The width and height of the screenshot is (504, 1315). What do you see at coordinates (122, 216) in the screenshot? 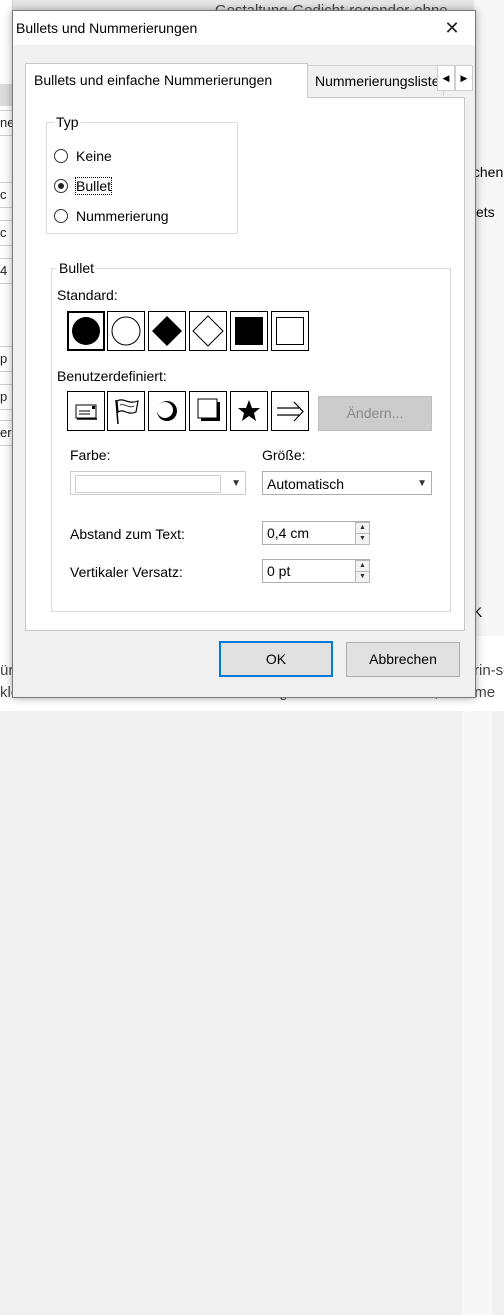
I see `radio-label-nummerierung: Nummerierung` at bounding box center [122, 216].